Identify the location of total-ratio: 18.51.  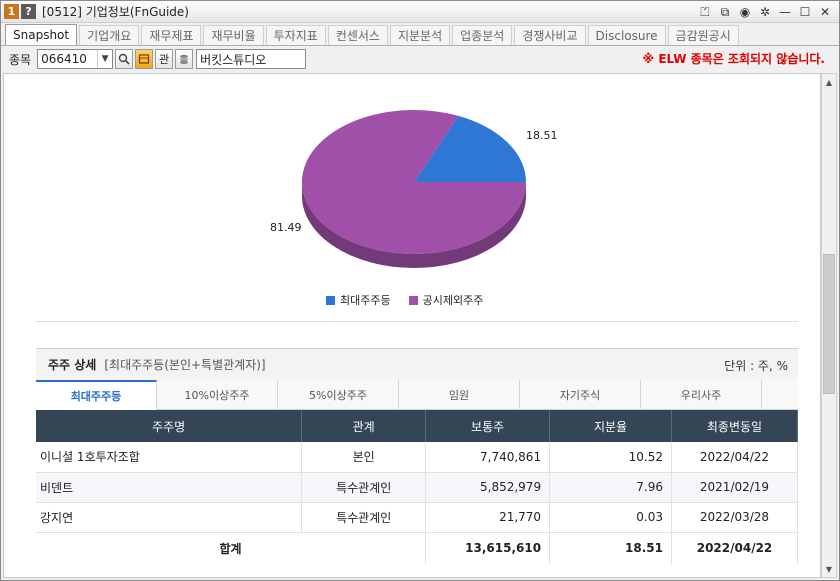
(610, 547).